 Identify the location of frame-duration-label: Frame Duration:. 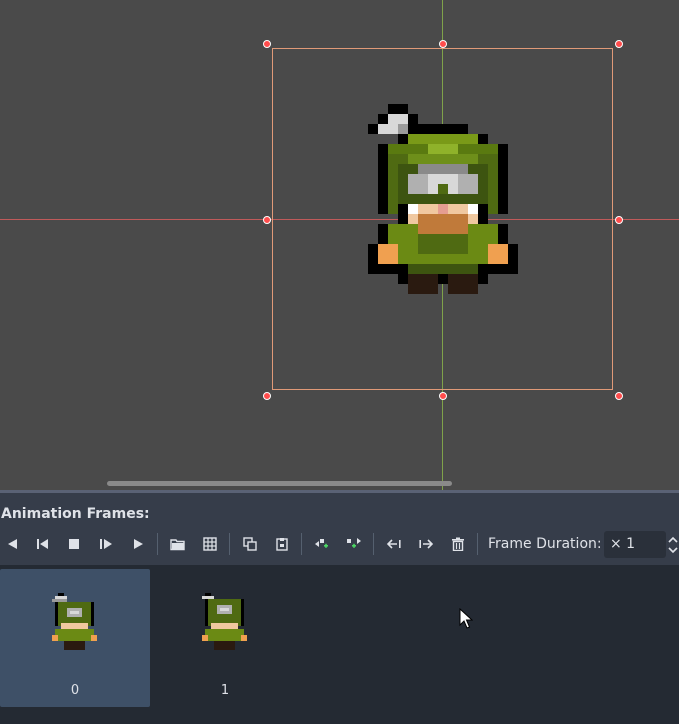
(545, 544).